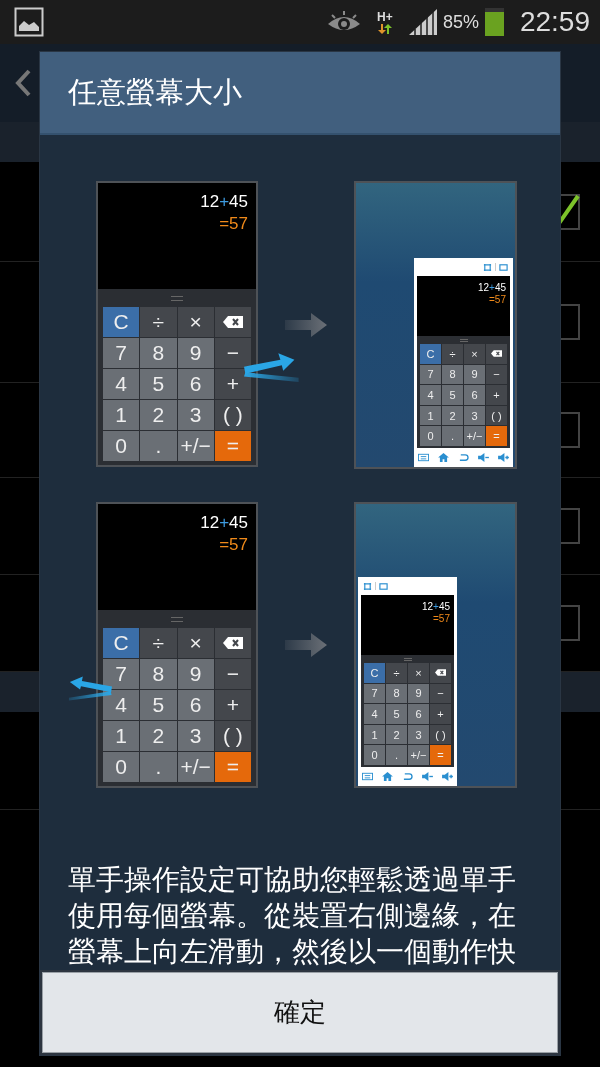  I want to click on clock-time: 22:59, so click(554, 22).